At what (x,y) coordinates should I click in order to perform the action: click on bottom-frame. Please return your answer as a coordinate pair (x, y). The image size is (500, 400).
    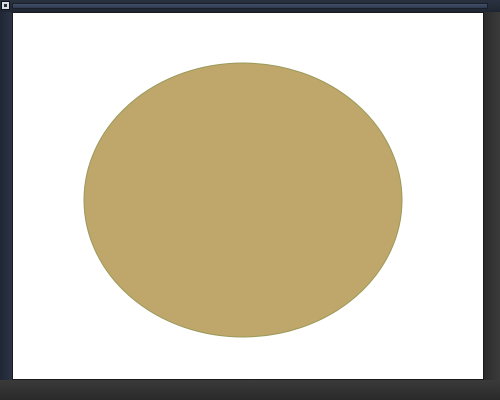
    Looking at the image, I should click on (250, 390).